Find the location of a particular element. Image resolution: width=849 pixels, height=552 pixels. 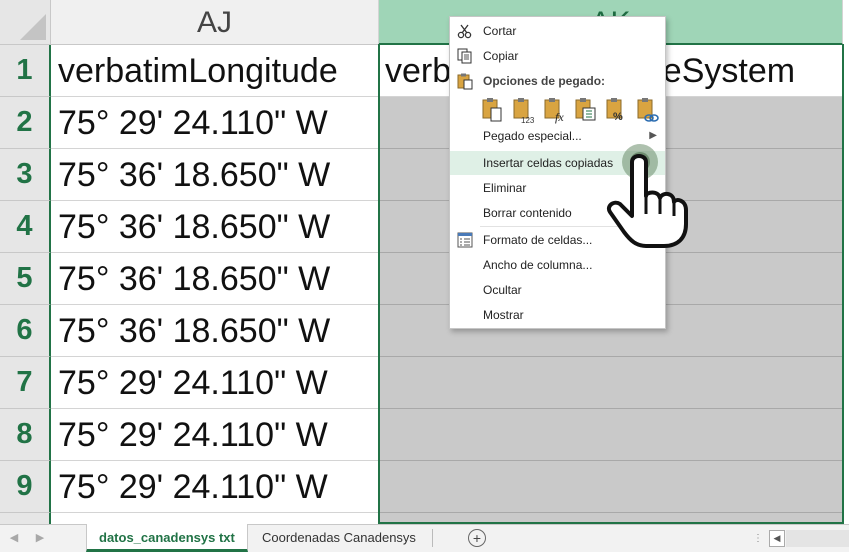

column-header-aj: AJ is located at coordinates (215, 22).